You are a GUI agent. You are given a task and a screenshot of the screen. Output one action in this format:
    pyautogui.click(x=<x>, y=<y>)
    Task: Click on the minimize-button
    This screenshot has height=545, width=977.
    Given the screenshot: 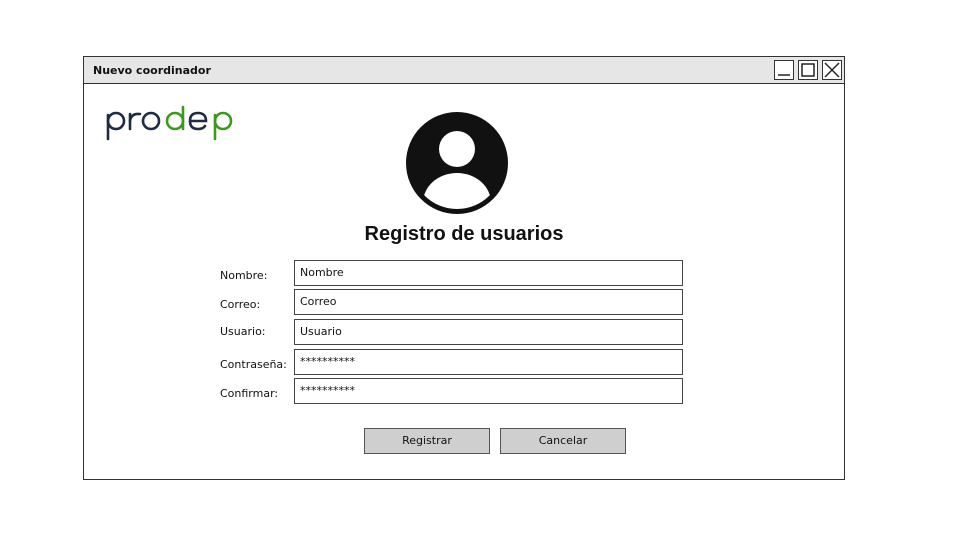 What is the action you would take?
    pyautogui.click(x=784, y=70)
    